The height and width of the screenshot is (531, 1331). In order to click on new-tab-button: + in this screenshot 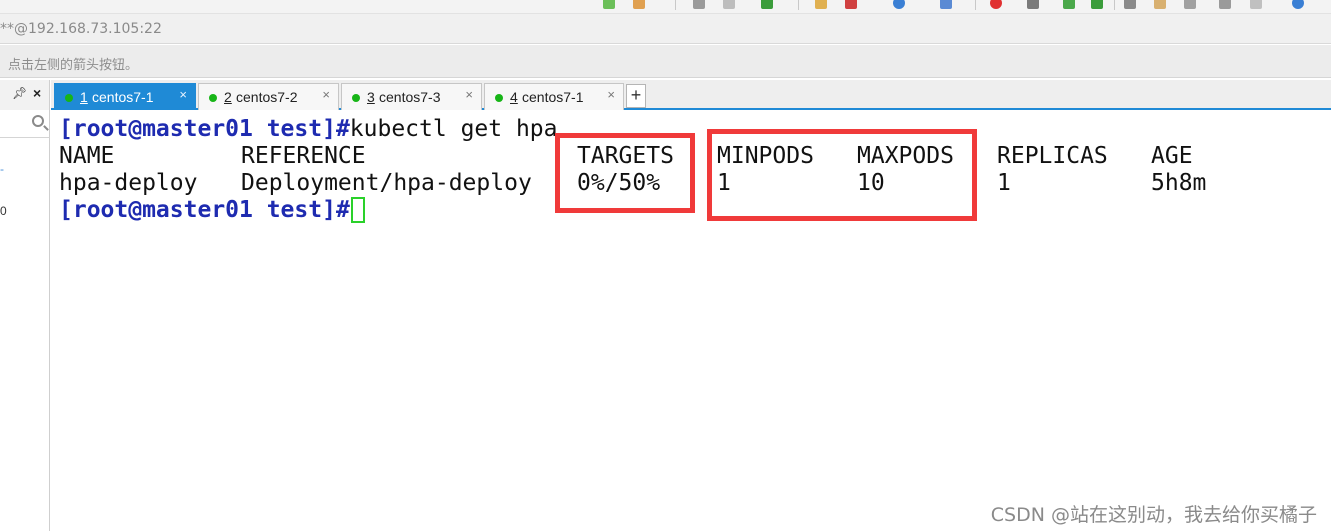, I will do `click(636, 96)`.